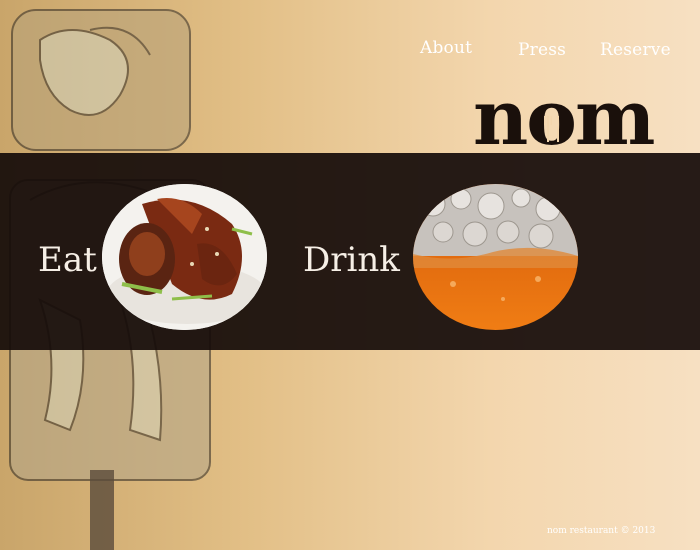  I want to click on fork-knife-icon, so click(551, 129).